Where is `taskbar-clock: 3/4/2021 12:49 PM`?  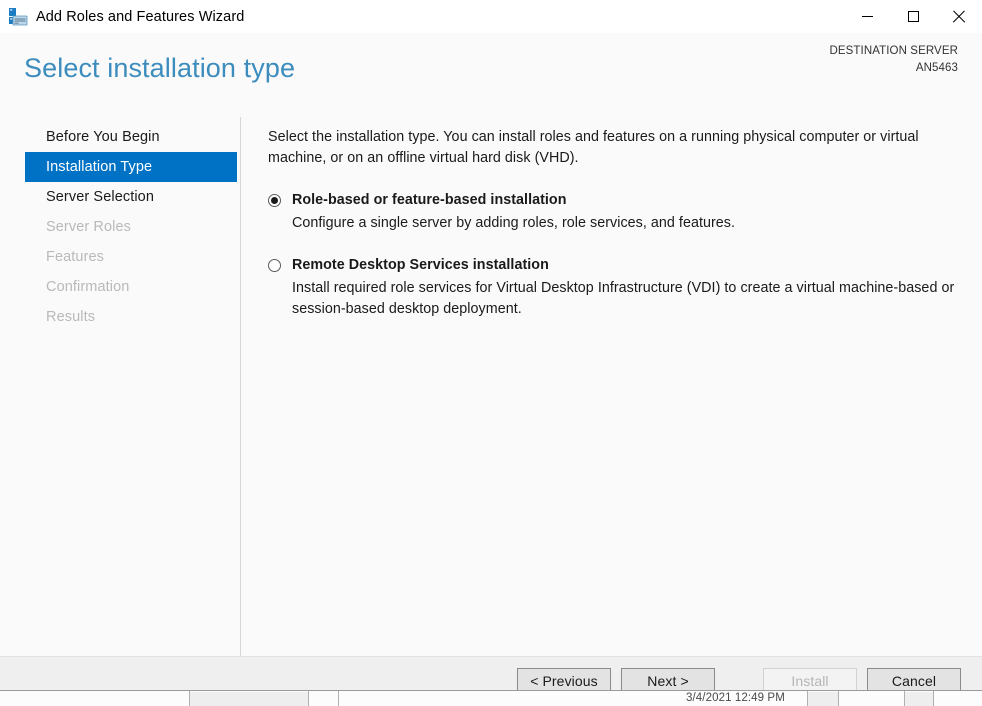
taskbar-clock: 3/4/2021 12:49 PM is located at coordinates (735, 698).